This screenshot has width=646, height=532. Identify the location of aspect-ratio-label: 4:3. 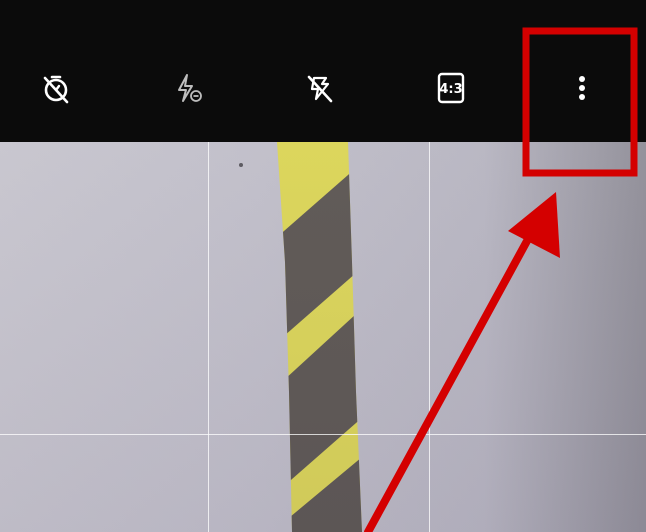
(450, 89).